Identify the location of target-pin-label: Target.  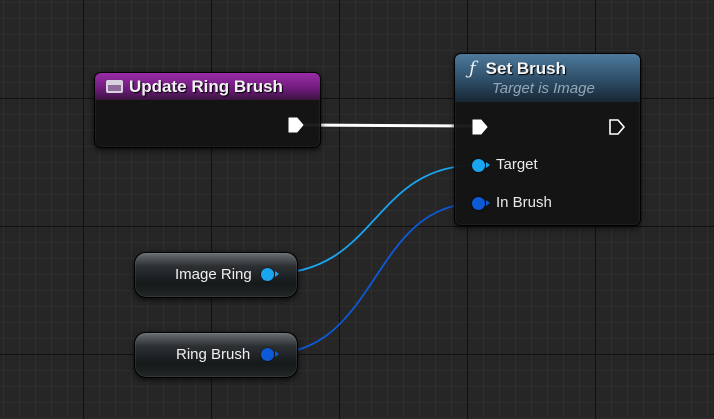
(517, 164).